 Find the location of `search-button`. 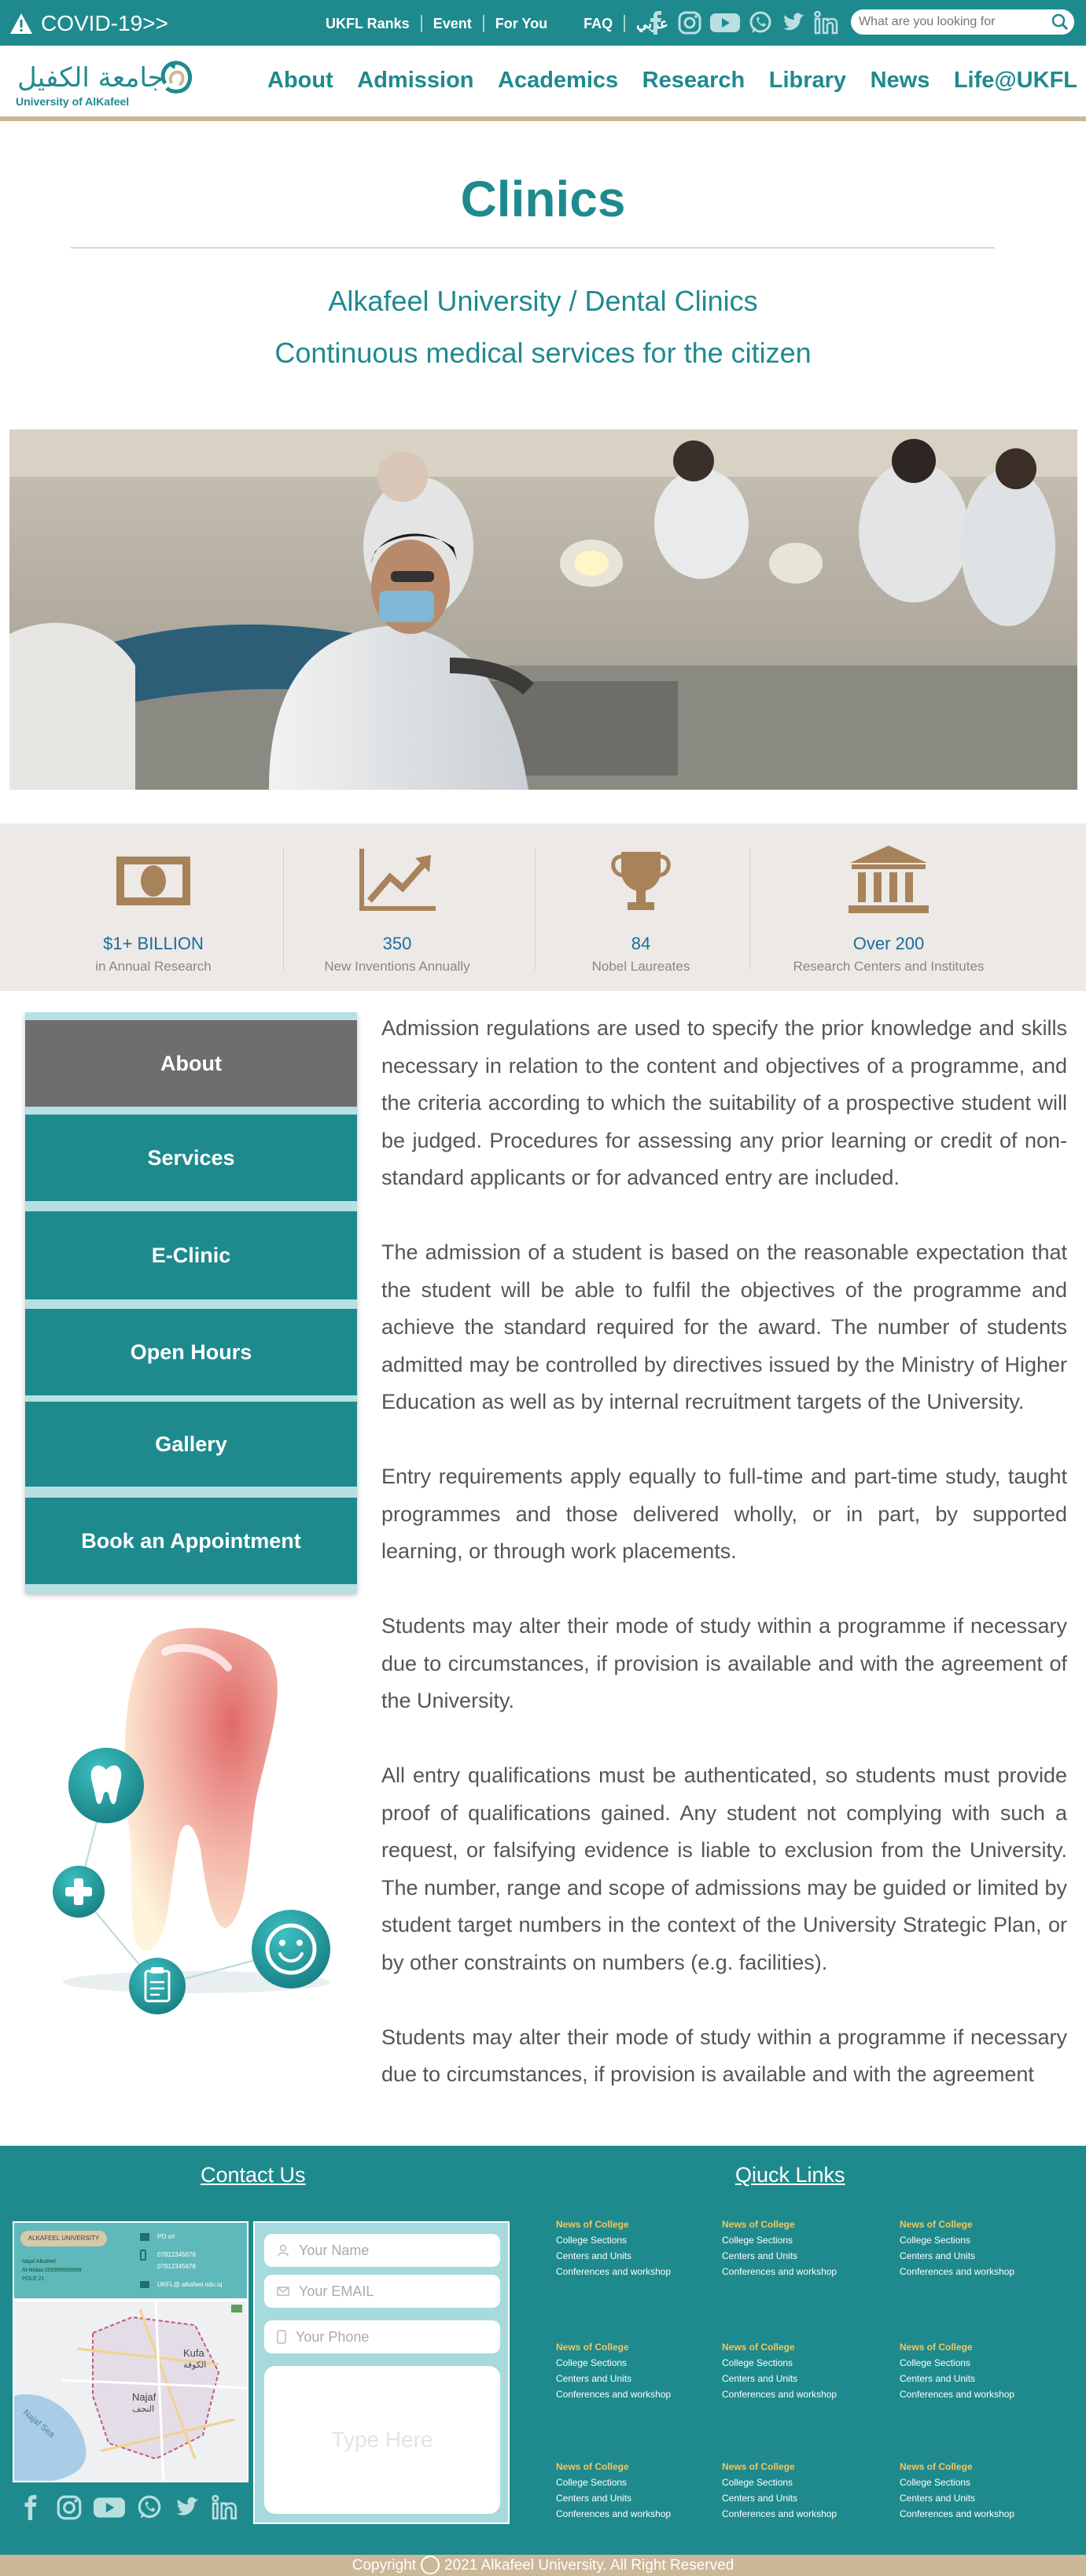

search-button is located at coordinates (1060, 22).